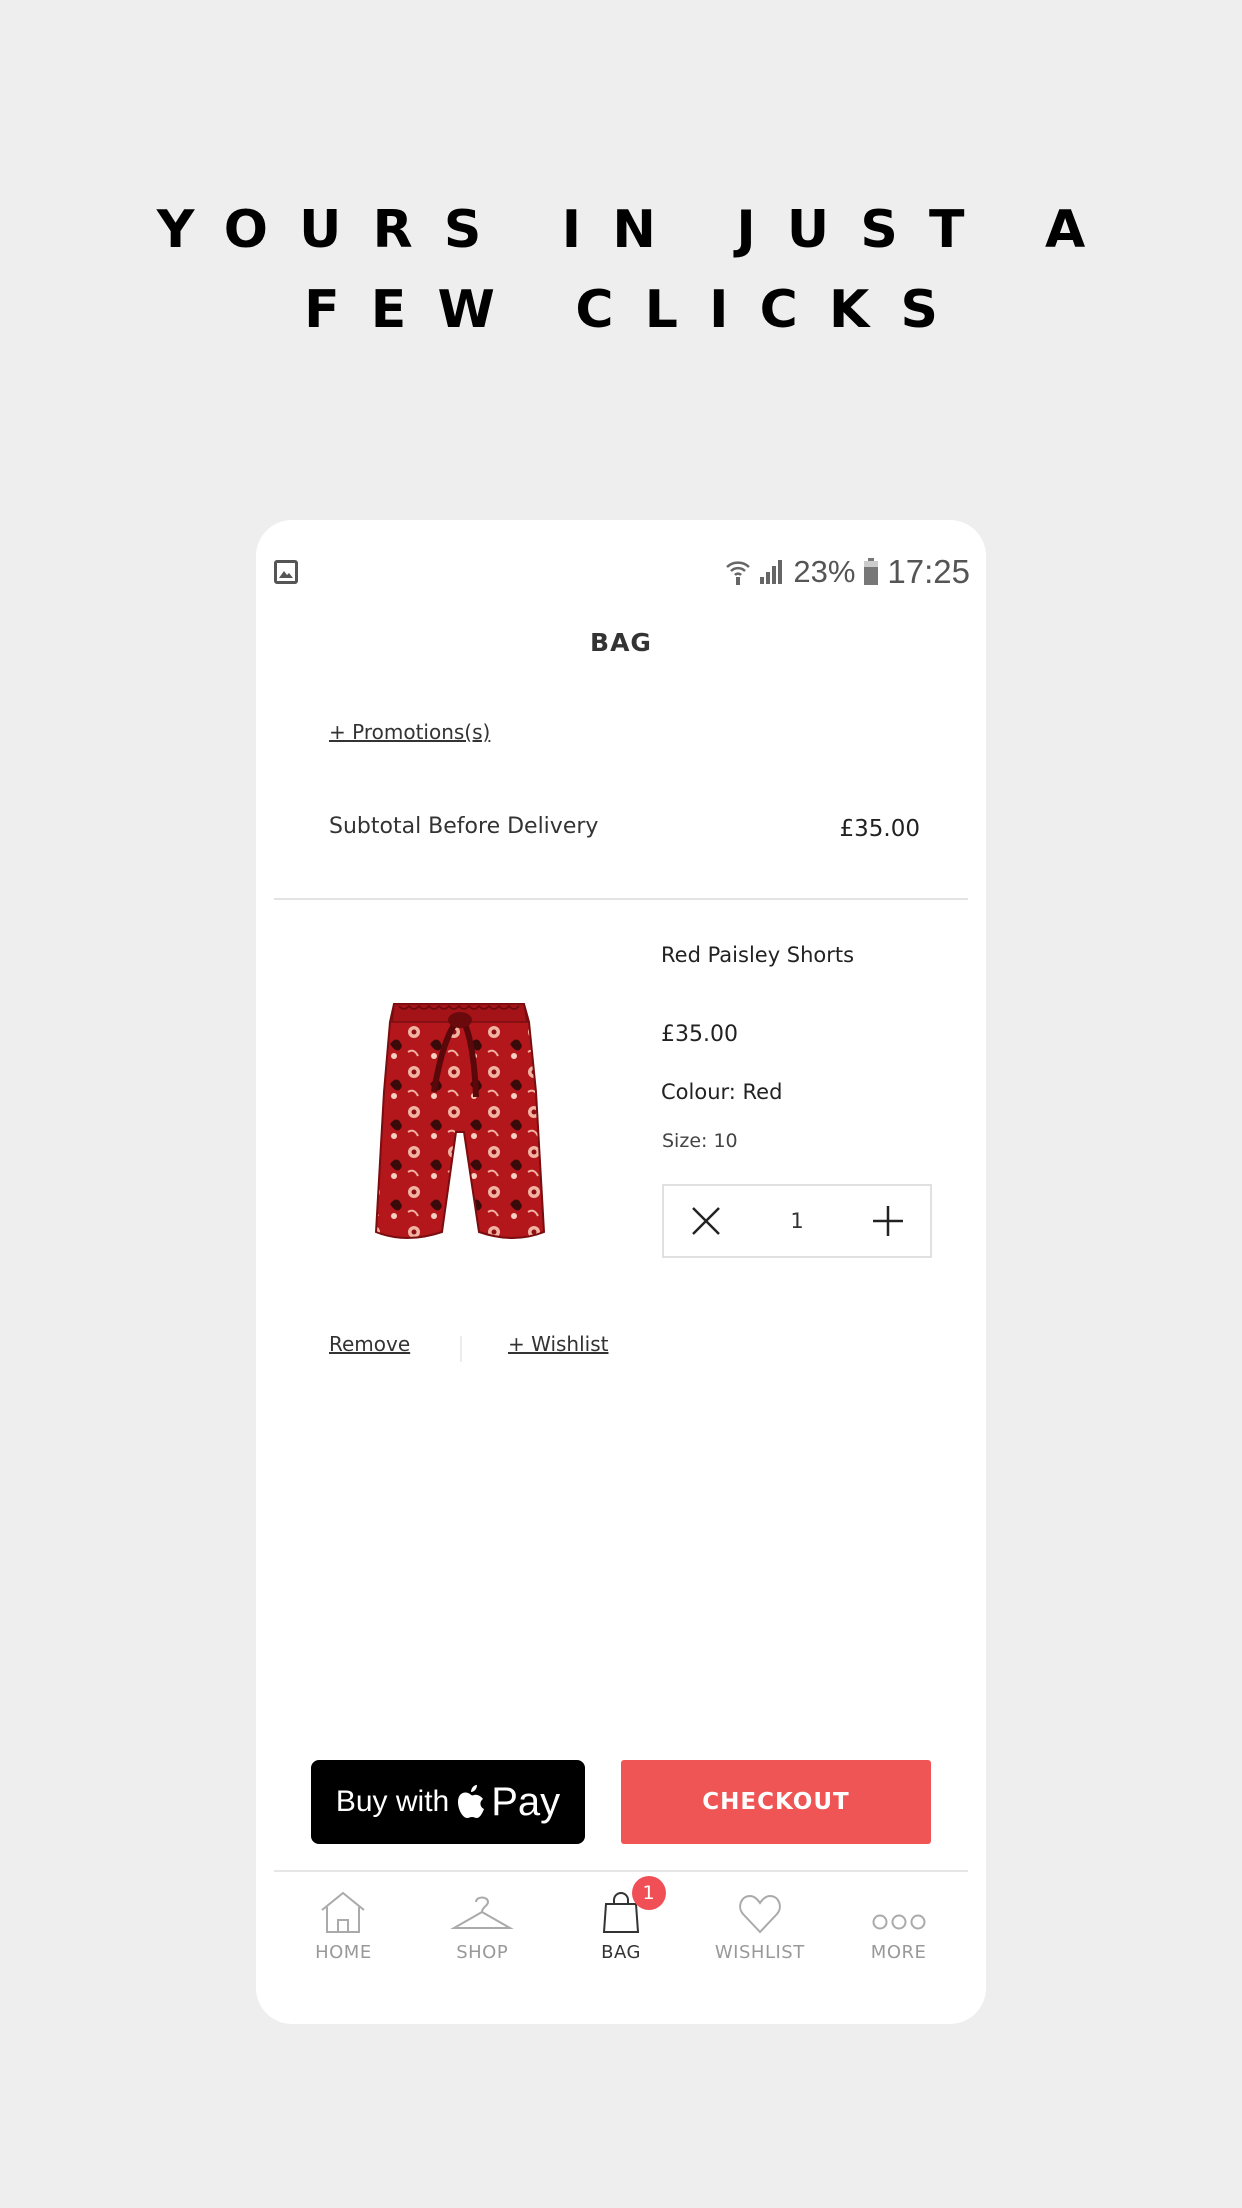 This screenshot has width=1242, height=2208. I want to click on add-to-wishlist-link: + Wishlist, so click(558, 1344).